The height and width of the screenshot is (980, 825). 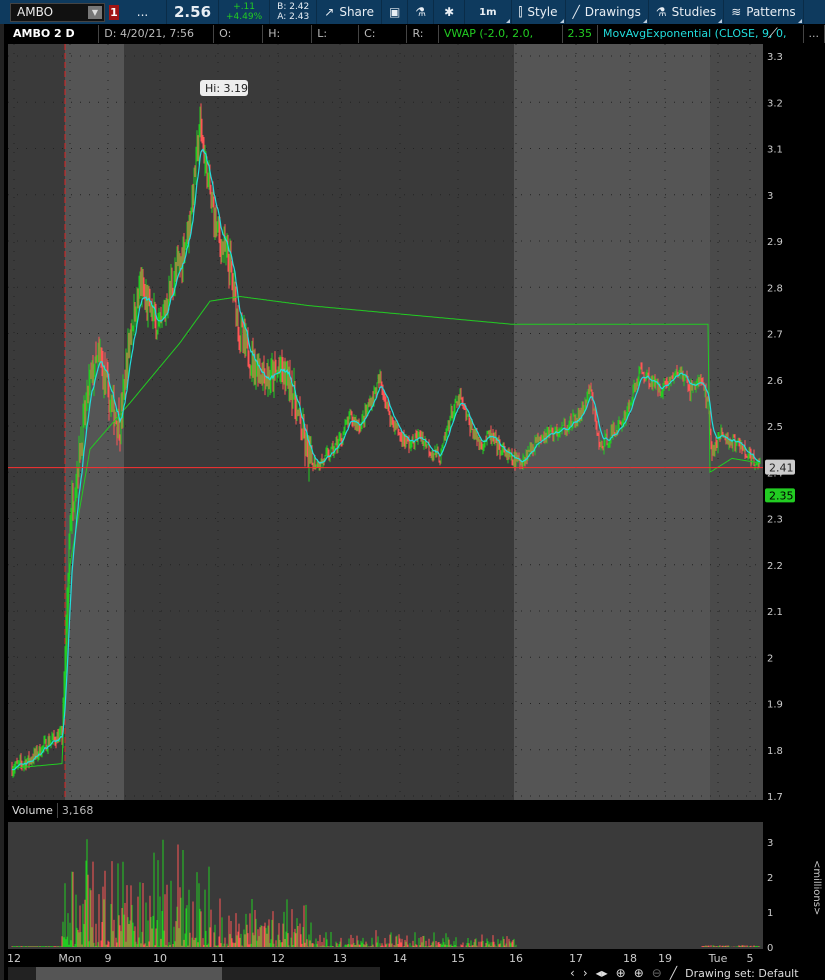 I want to click on price-tick-label: 2.5, so click(x=775, y=427).